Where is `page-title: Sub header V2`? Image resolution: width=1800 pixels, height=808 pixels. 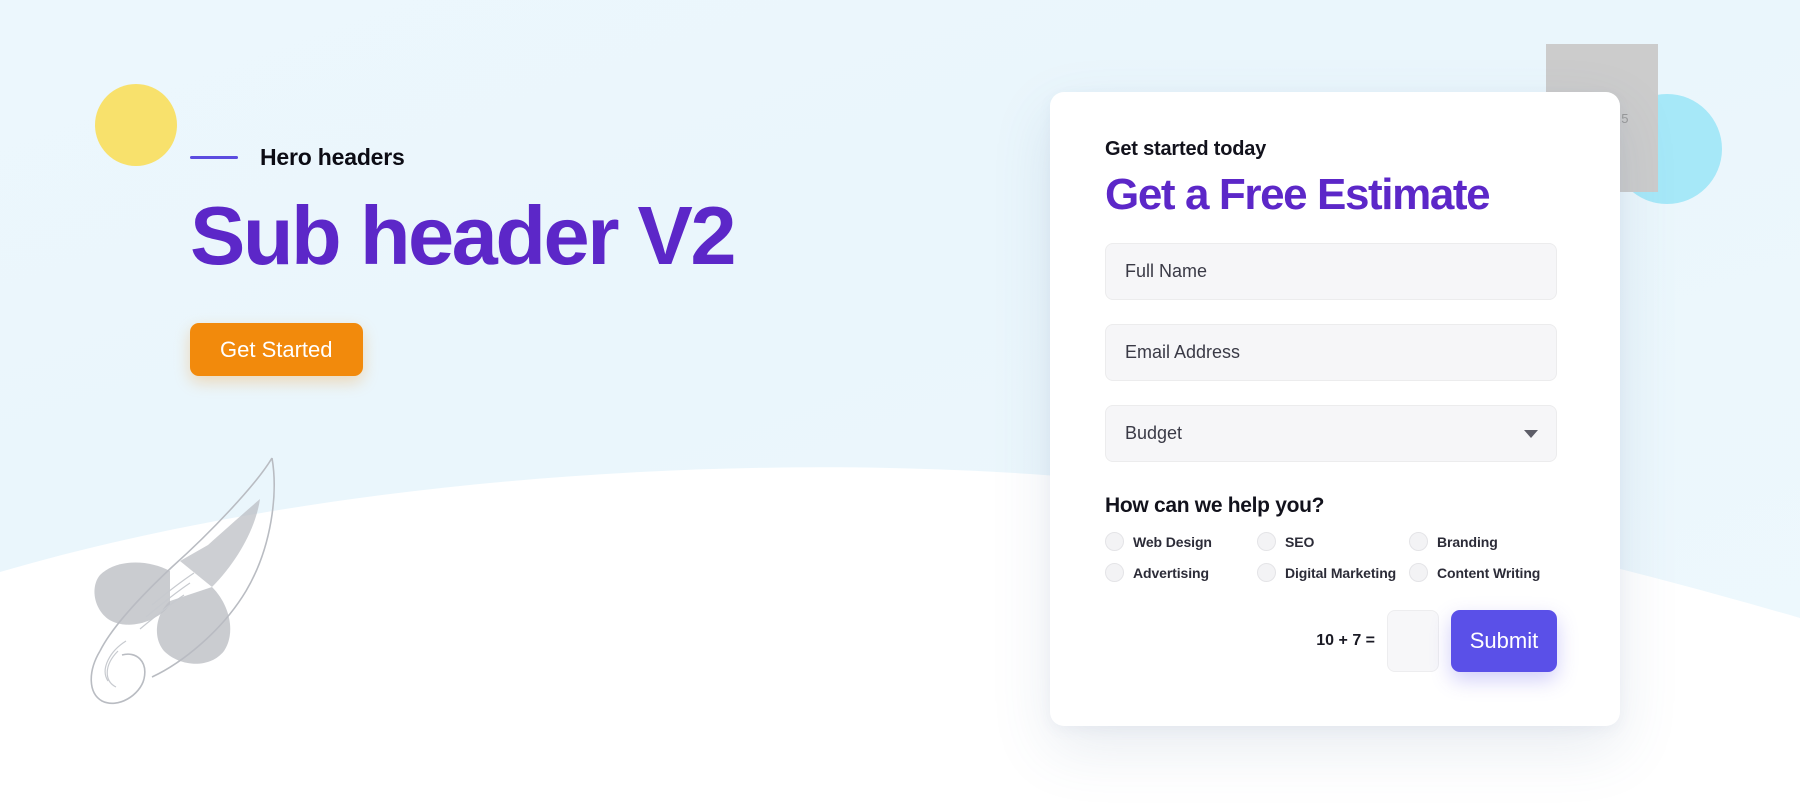
page-title: Sub header V2 is located at coordinates (463, 235).